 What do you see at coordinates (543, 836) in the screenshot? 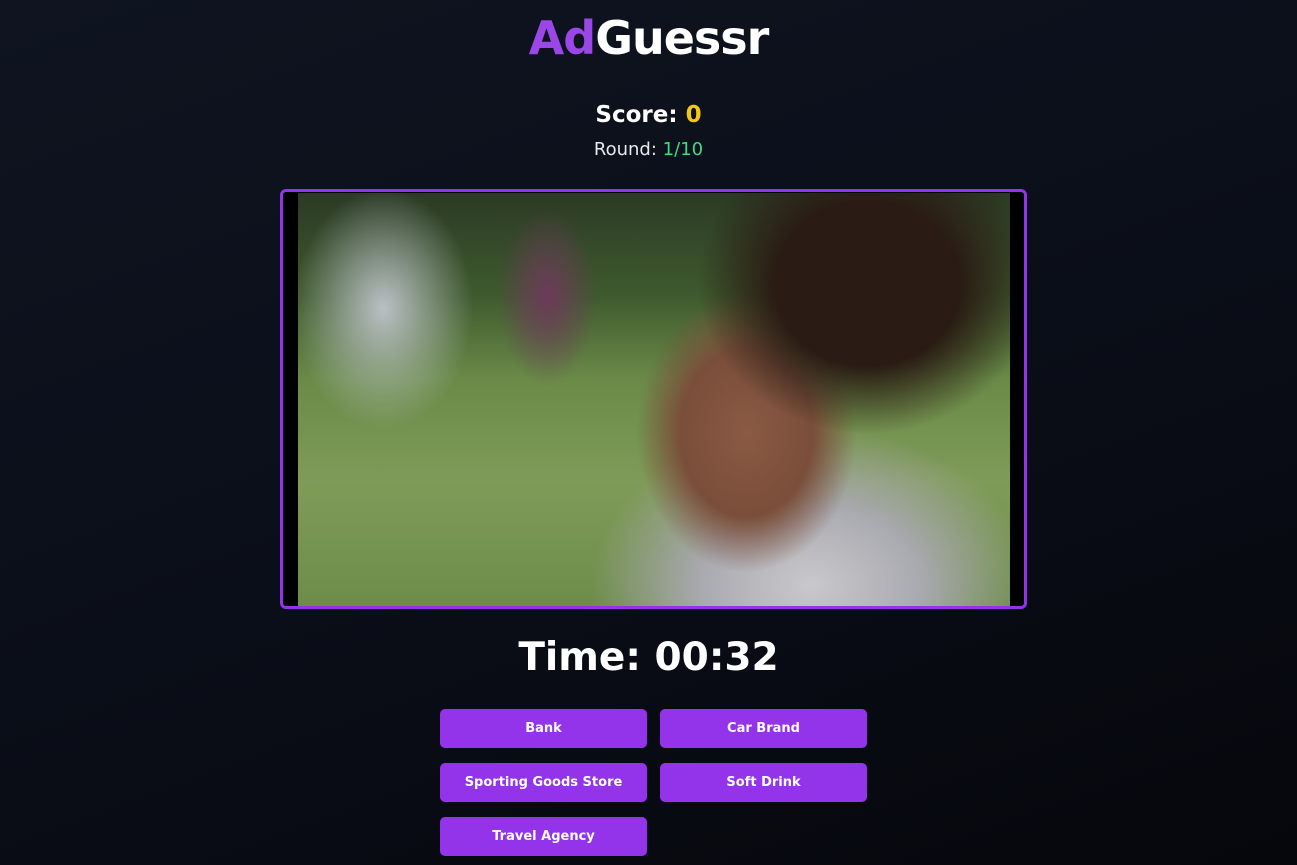
I see `answer-button-travel-agency: Travel Agency` at bounding box center [543, 836].